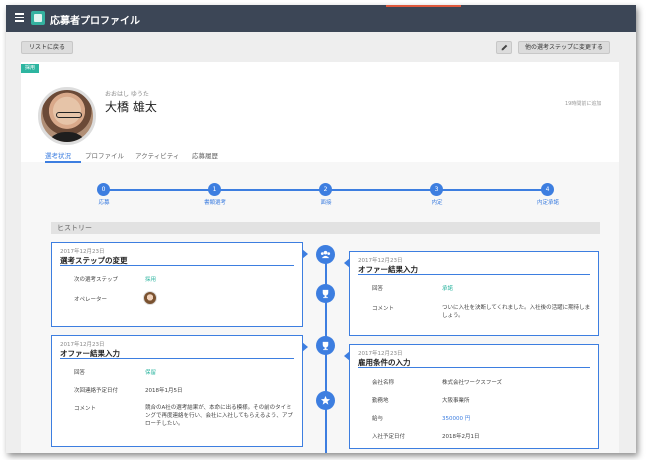 This screenshot has width=650, height=460. What do you see at coordinates (214, 203) in the screenshot?
I see `step-label: 書類選考` at bounding box center [214, 203].